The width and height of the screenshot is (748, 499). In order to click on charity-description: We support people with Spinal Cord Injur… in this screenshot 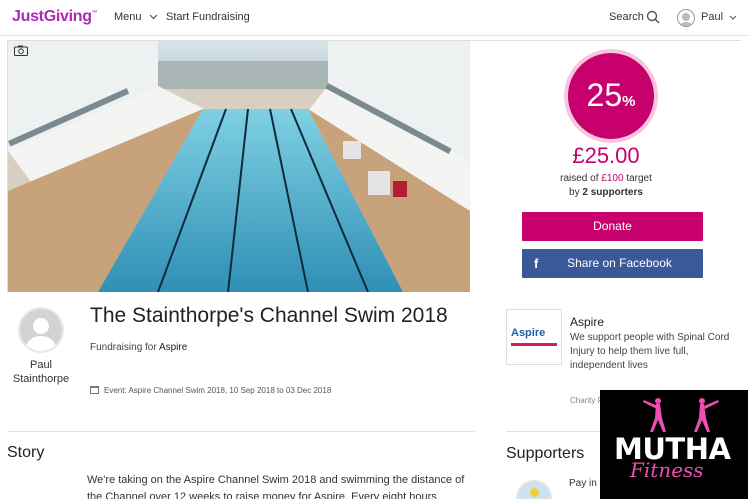, I will do `click(650, 351)`.